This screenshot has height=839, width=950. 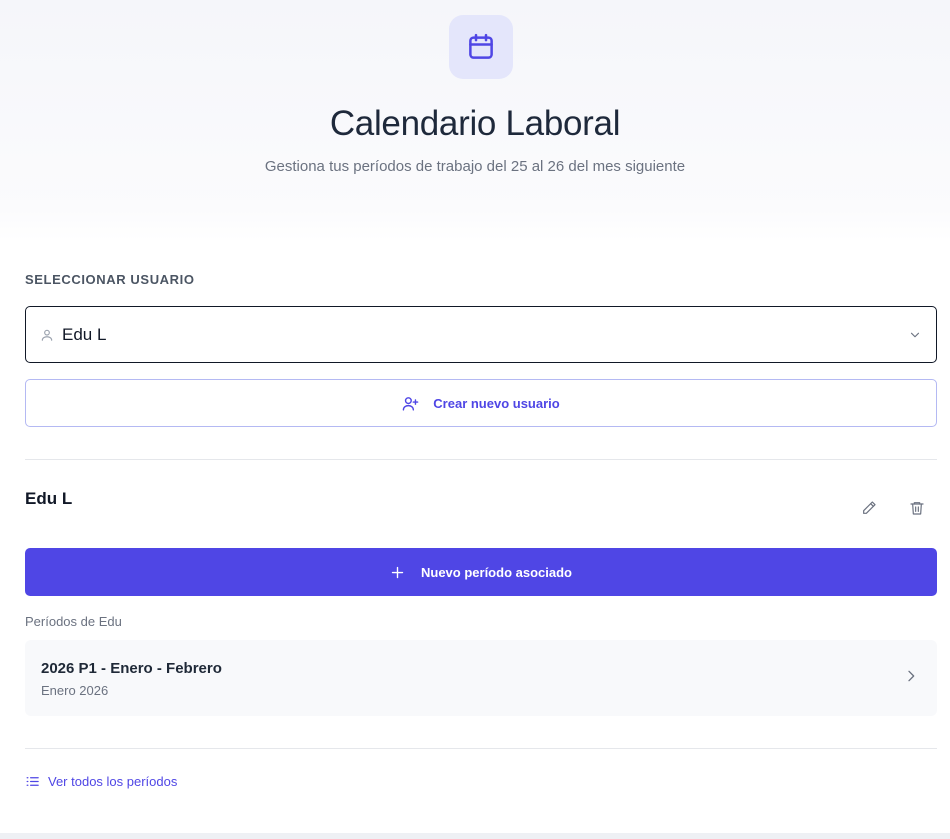 I want to click on view-all-label: Ver todos los períodos, so click(x=113, y=781).